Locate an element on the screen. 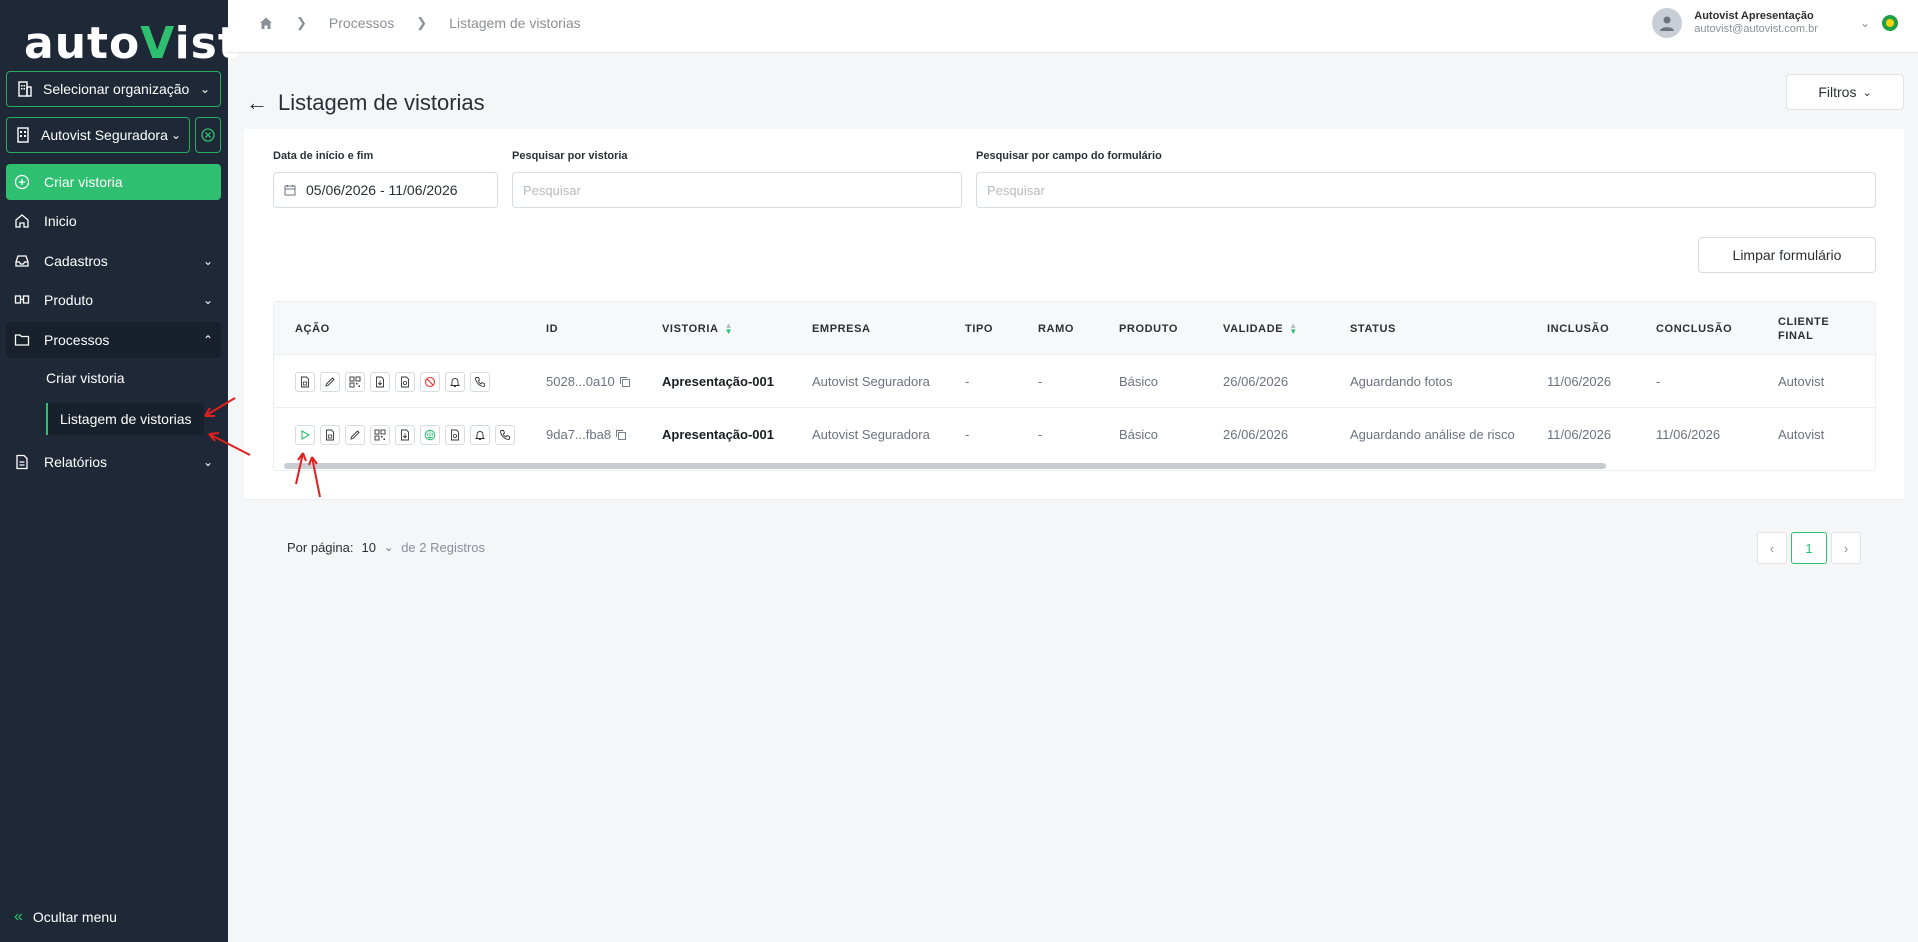 The height and width of the screenshot is (942, 1918). breadcrumb-processos: Processos is located at coordinates (361, 23).